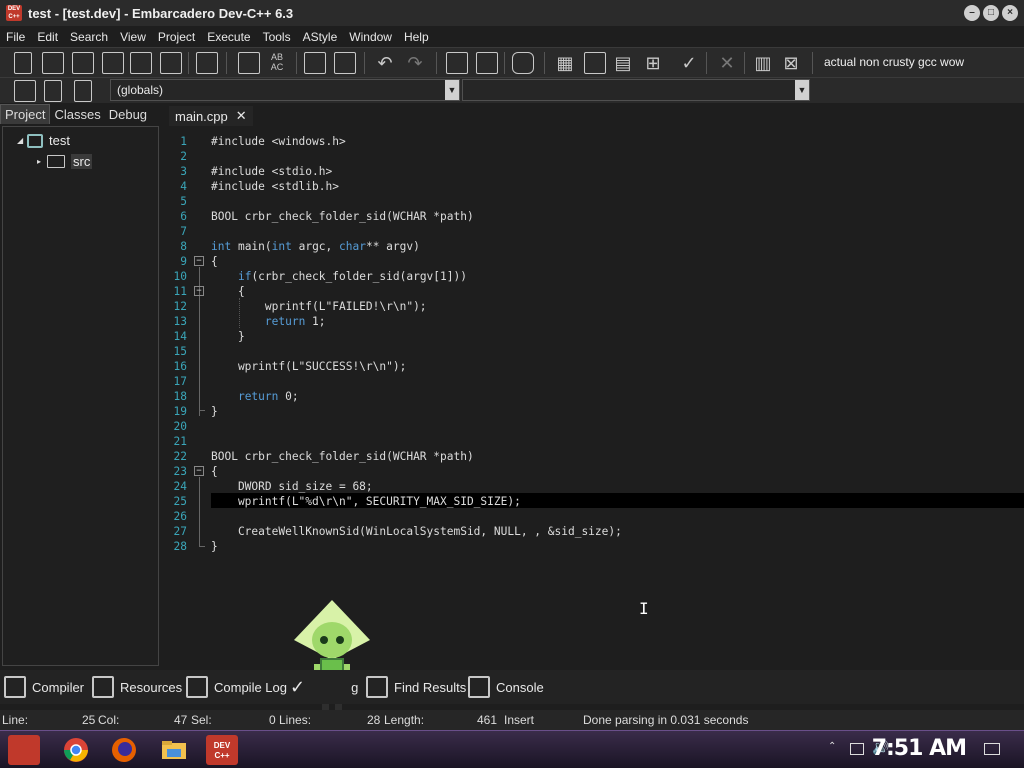  What do you see at coordinates (128, 114) in the screenshot?
I see `tab-debug: Debug` at bounding box center [128, 114].